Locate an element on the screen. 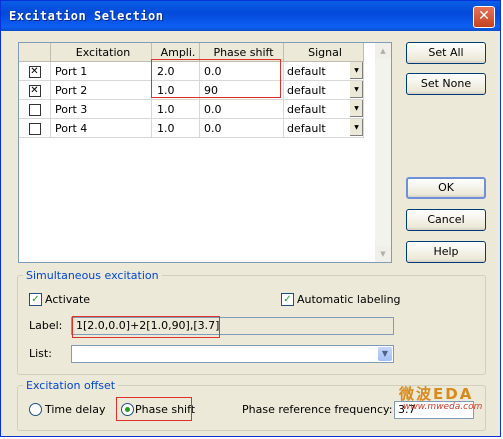 The width and height of the screenshot is (503, 439). header-signal: Signal is located at coordinates (323, 52).